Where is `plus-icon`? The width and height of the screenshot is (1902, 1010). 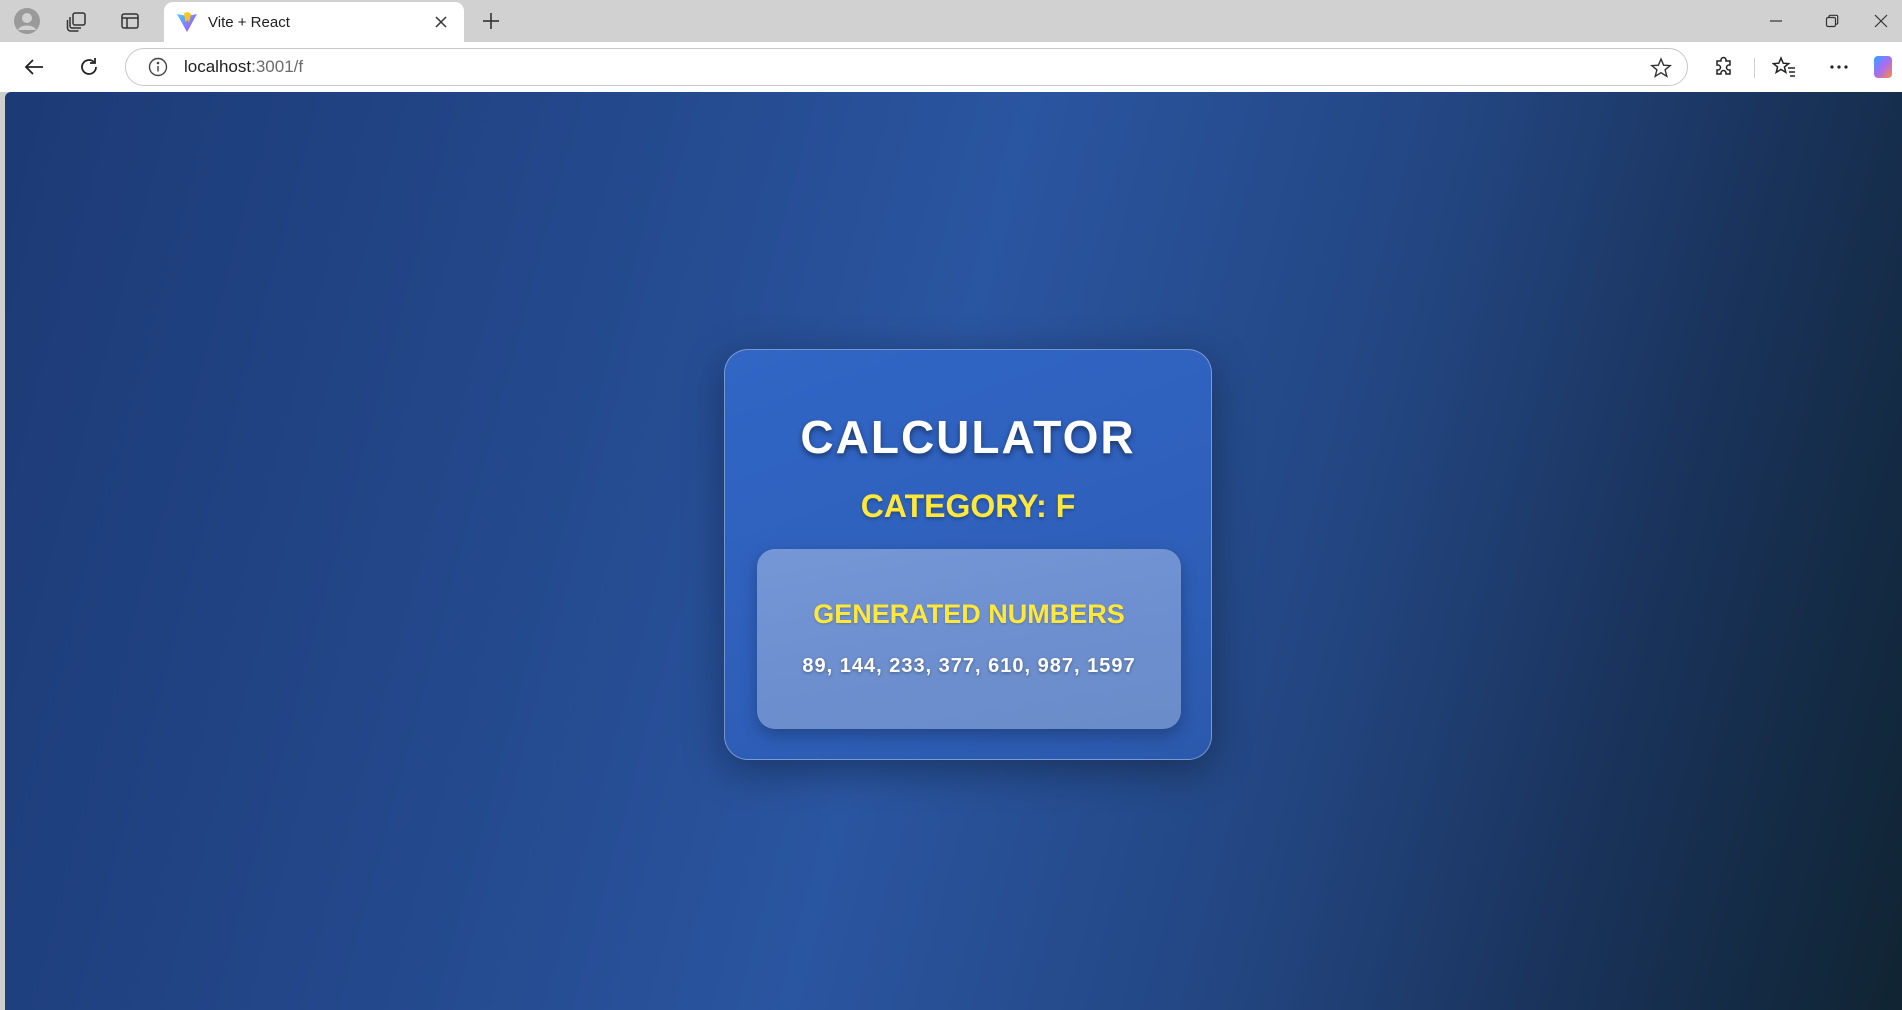
plus-icon is located at coordinates (491, 21).